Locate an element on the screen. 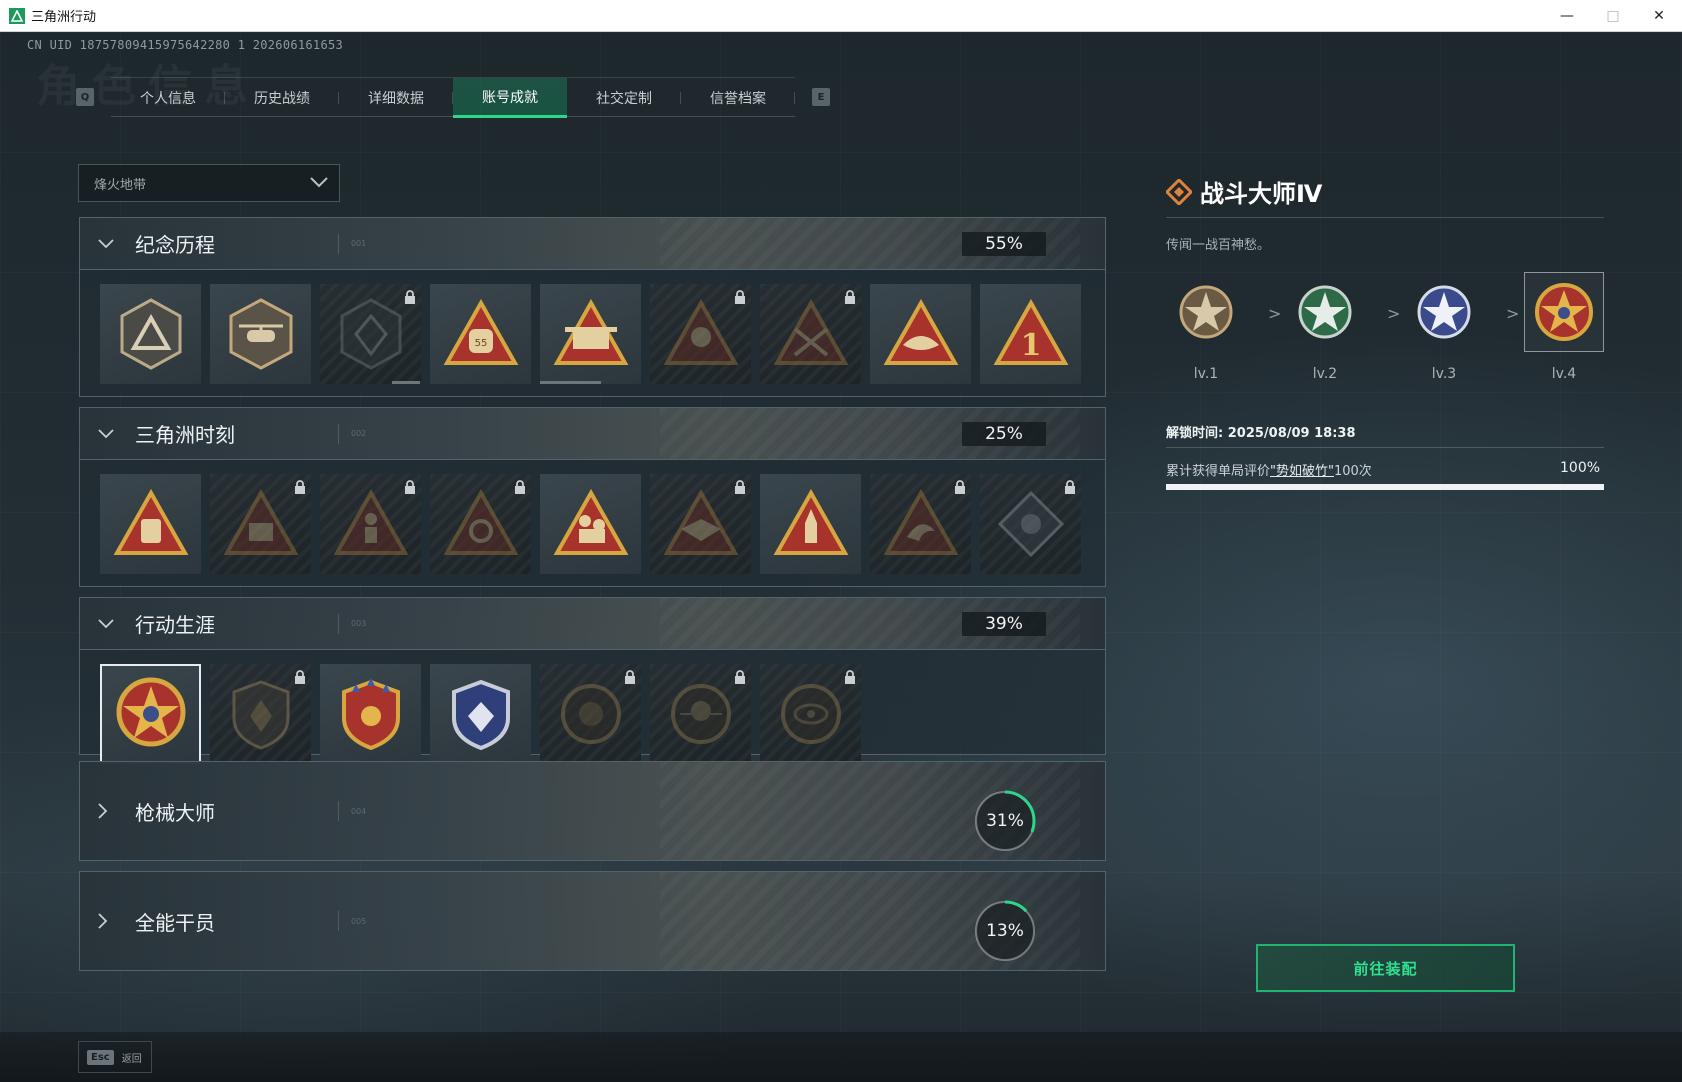 The width and height of the screenshot is (1682, 1082). app-logo-icon is located at coordinates (17, 15).